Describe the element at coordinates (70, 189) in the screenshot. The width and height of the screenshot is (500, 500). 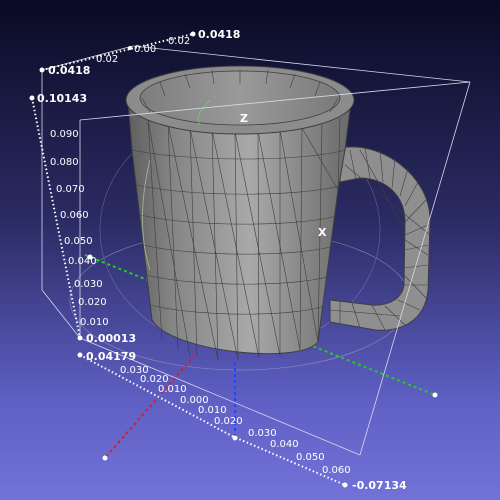
I see `vertical-tick: 0.070` at that location.